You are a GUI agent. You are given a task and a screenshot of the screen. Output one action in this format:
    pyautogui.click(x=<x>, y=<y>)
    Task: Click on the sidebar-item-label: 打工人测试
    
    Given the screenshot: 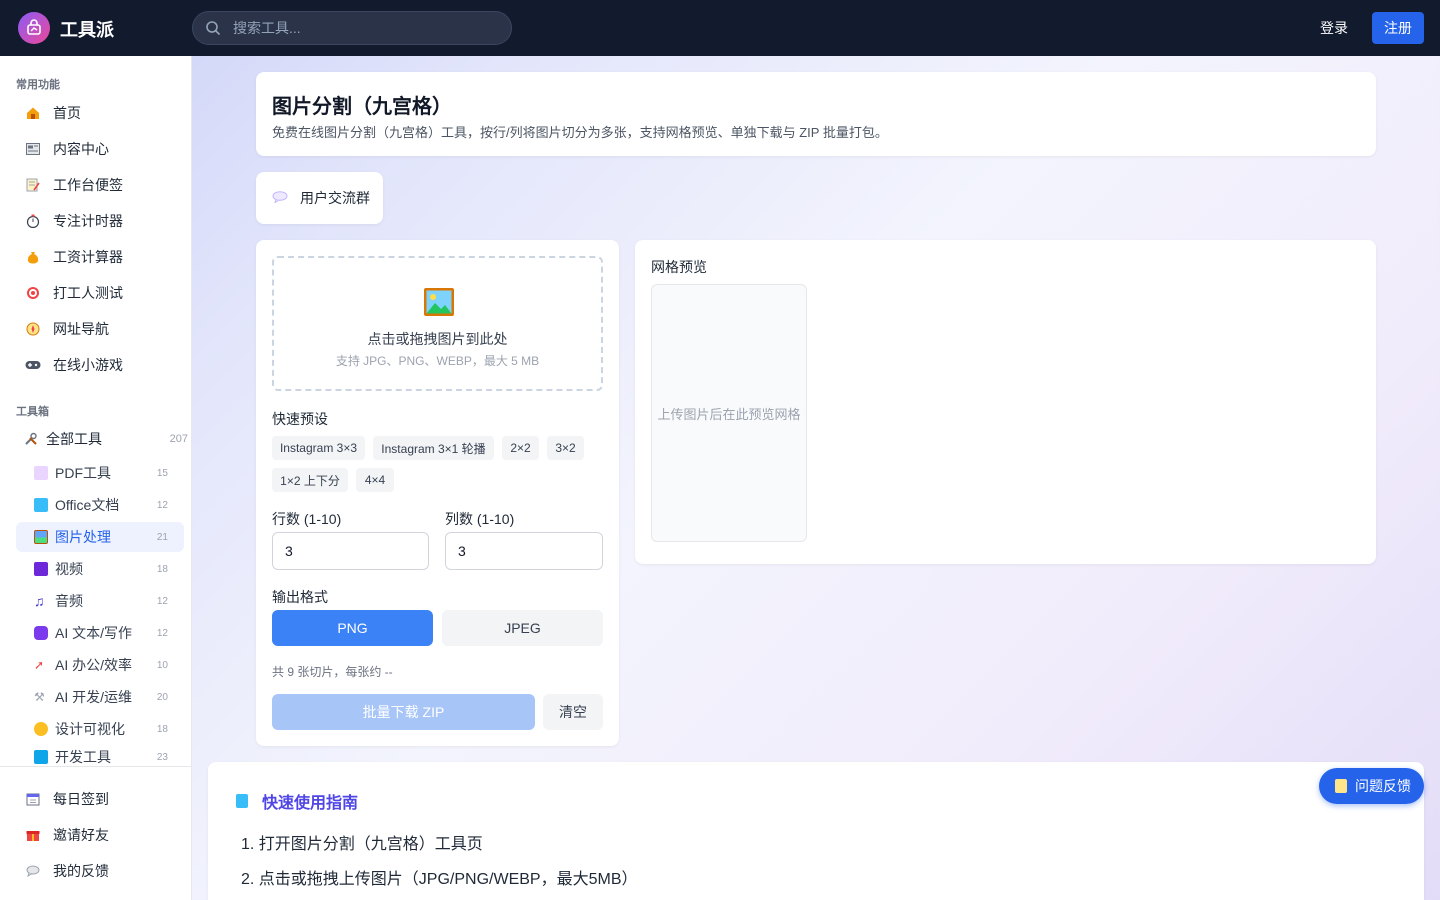 What is the action you would take?
    pyautogui.click(x=88, y=293)
    